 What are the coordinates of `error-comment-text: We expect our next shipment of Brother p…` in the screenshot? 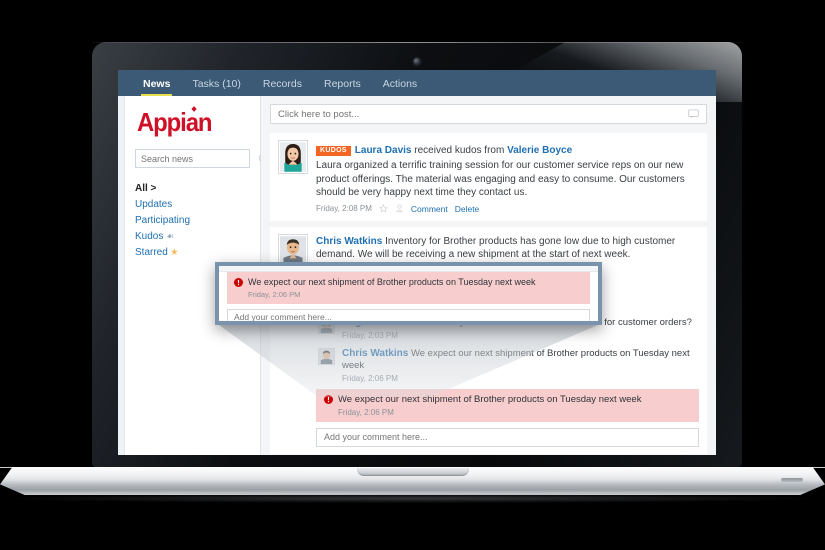 It's located at (490, 399).